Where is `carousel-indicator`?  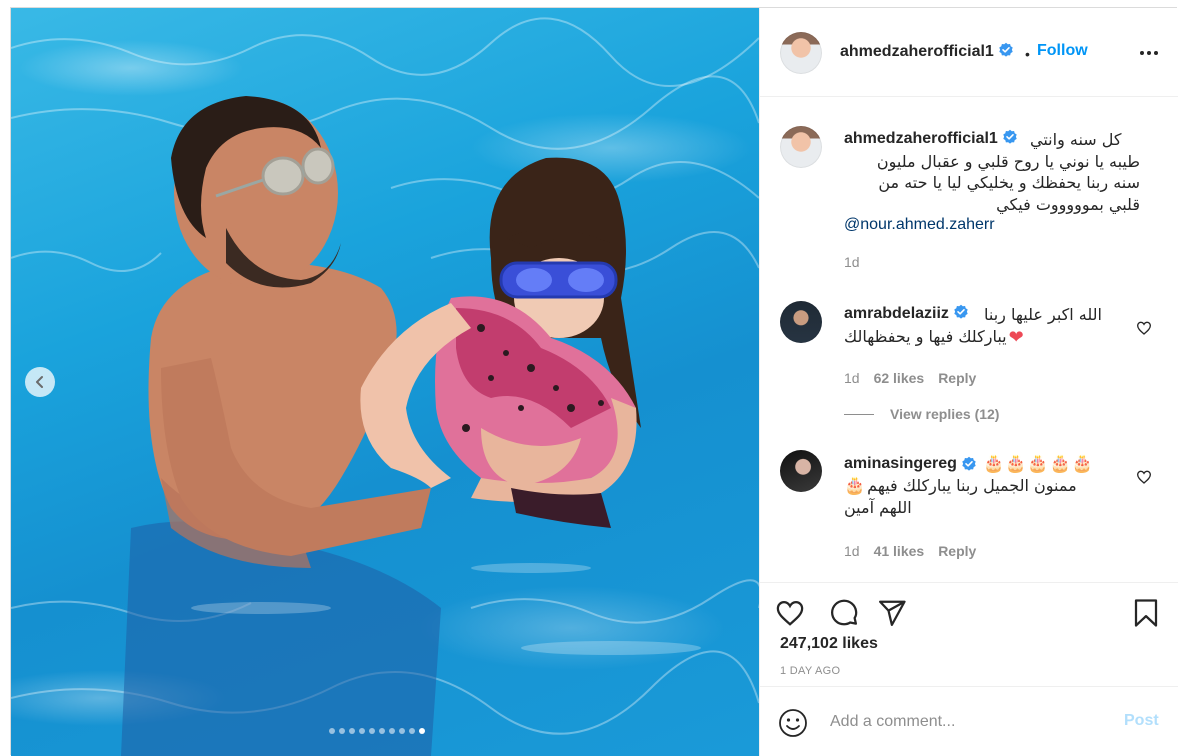 carousel-indicator is located at coordinates (377, 731).